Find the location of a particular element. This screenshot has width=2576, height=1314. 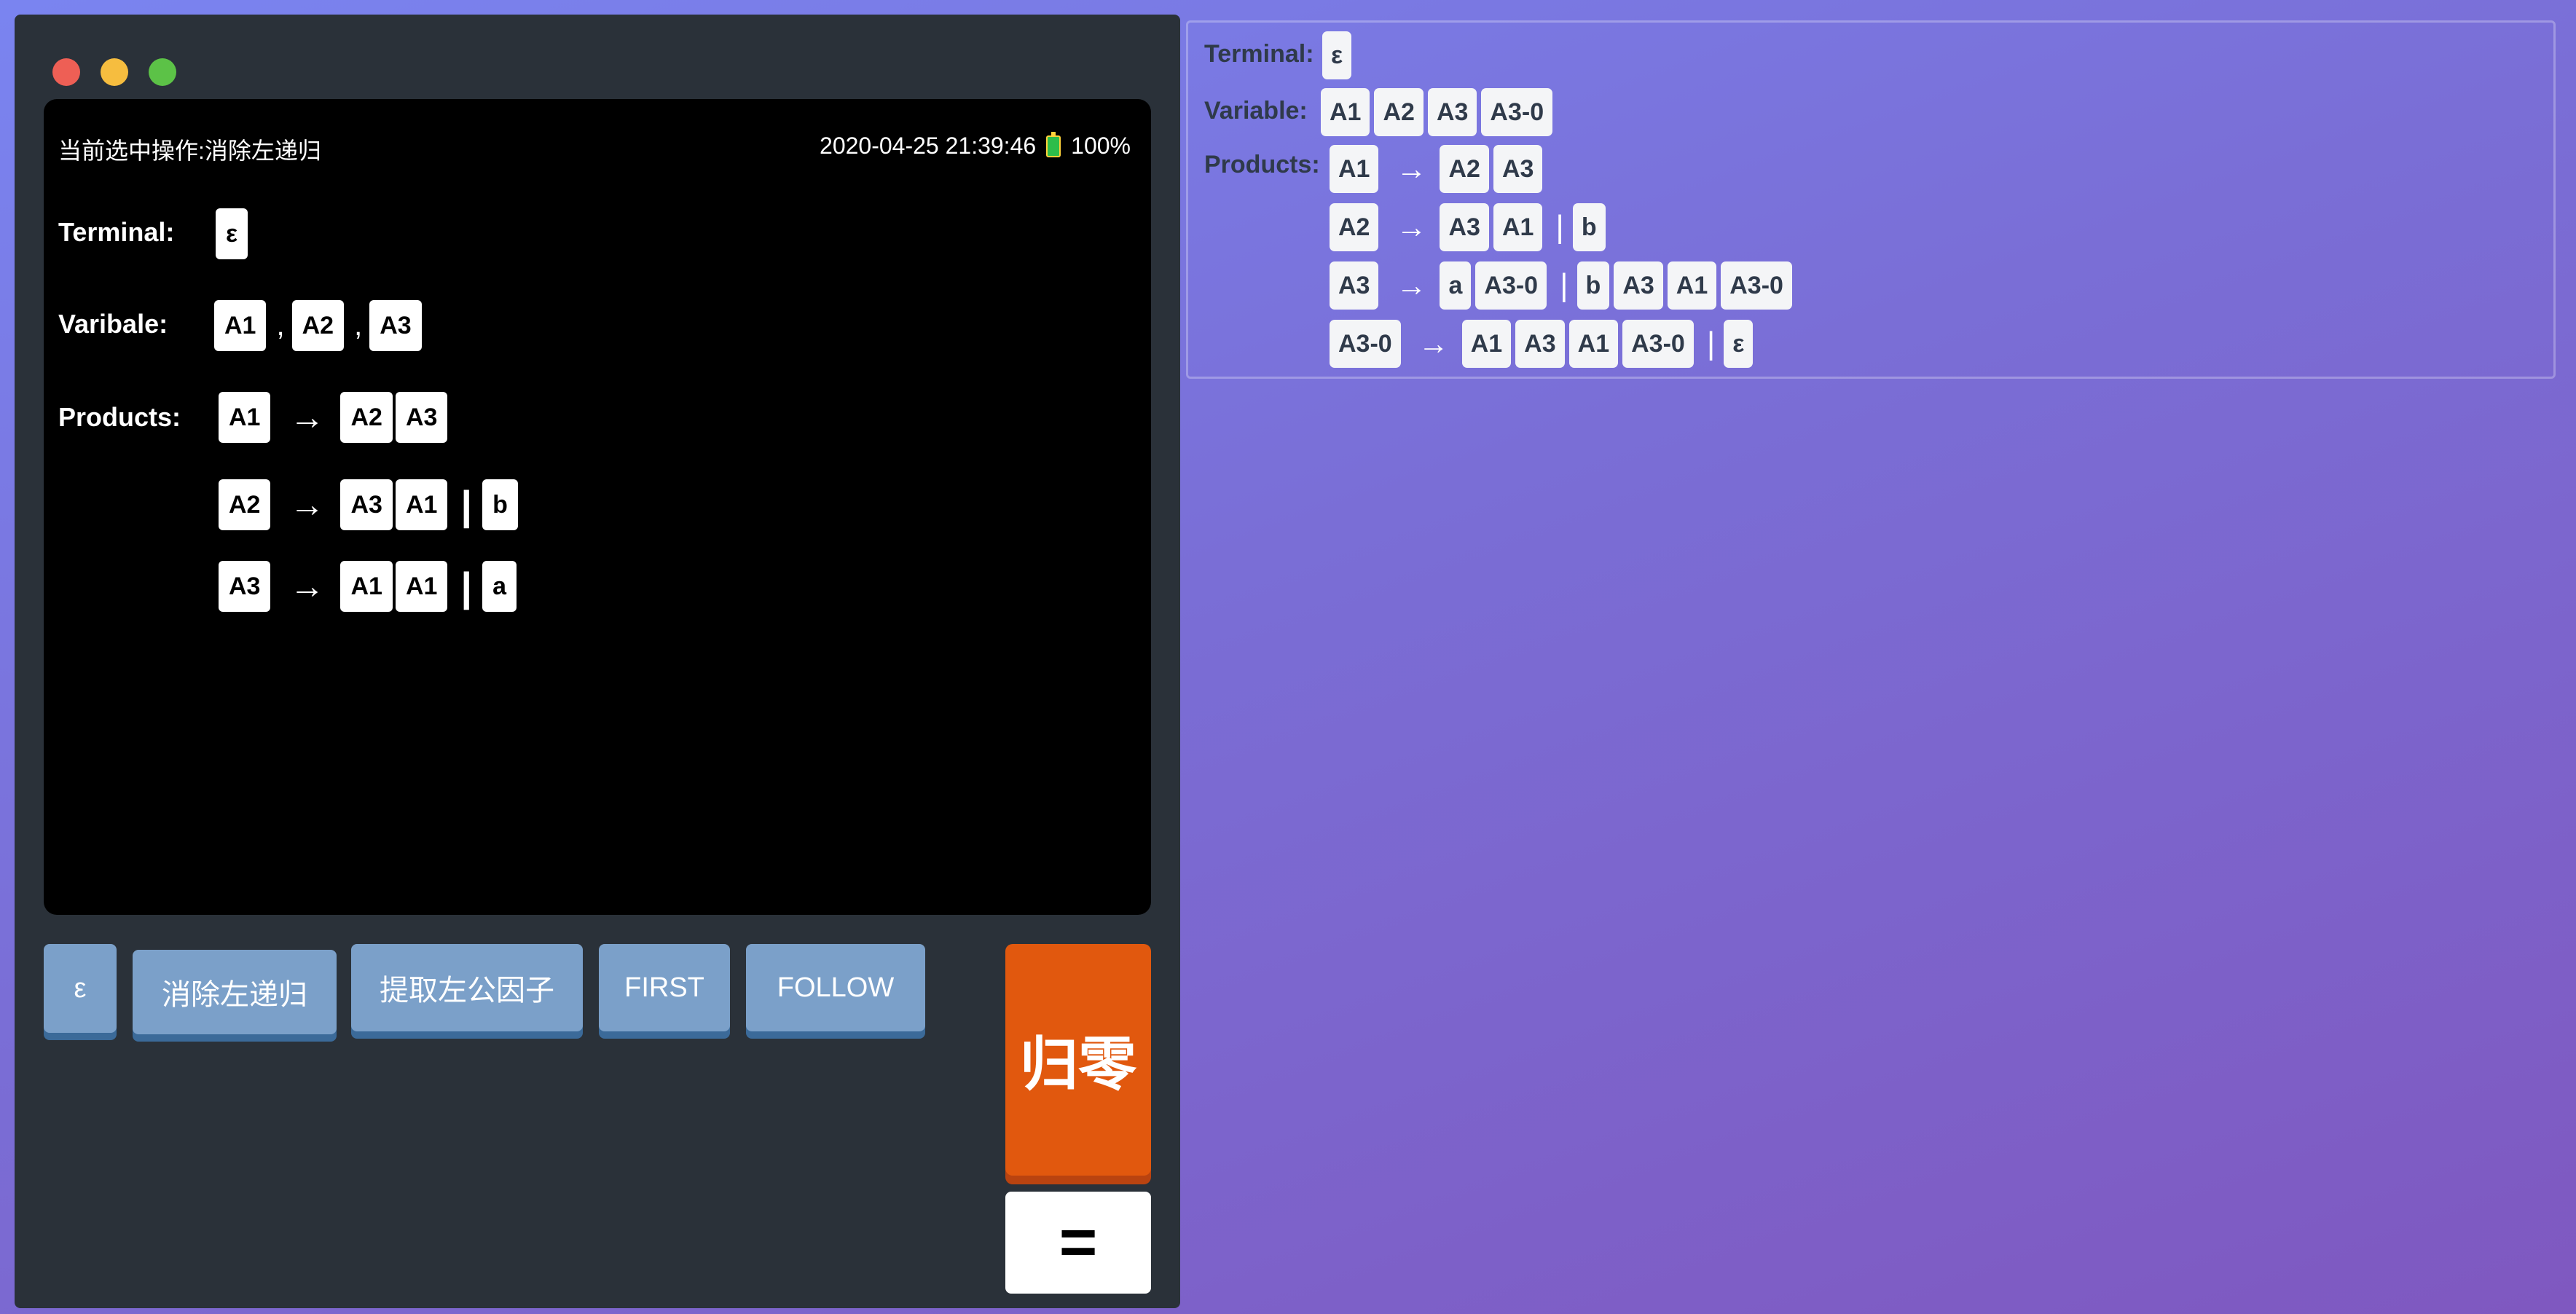

epsilon-button: ε is located at coordinates (80, 989).